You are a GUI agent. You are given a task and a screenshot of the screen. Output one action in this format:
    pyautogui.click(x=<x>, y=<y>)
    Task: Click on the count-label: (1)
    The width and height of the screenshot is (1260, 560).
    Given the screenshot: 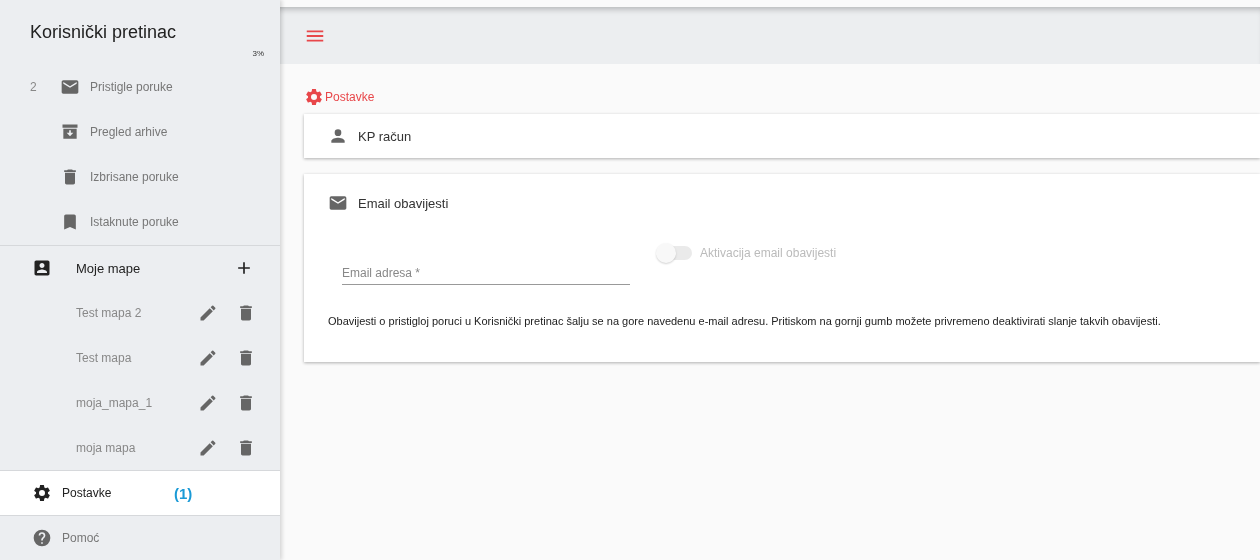 What is the action you would take?
    pyautogui.click(x=183, y=493)
    